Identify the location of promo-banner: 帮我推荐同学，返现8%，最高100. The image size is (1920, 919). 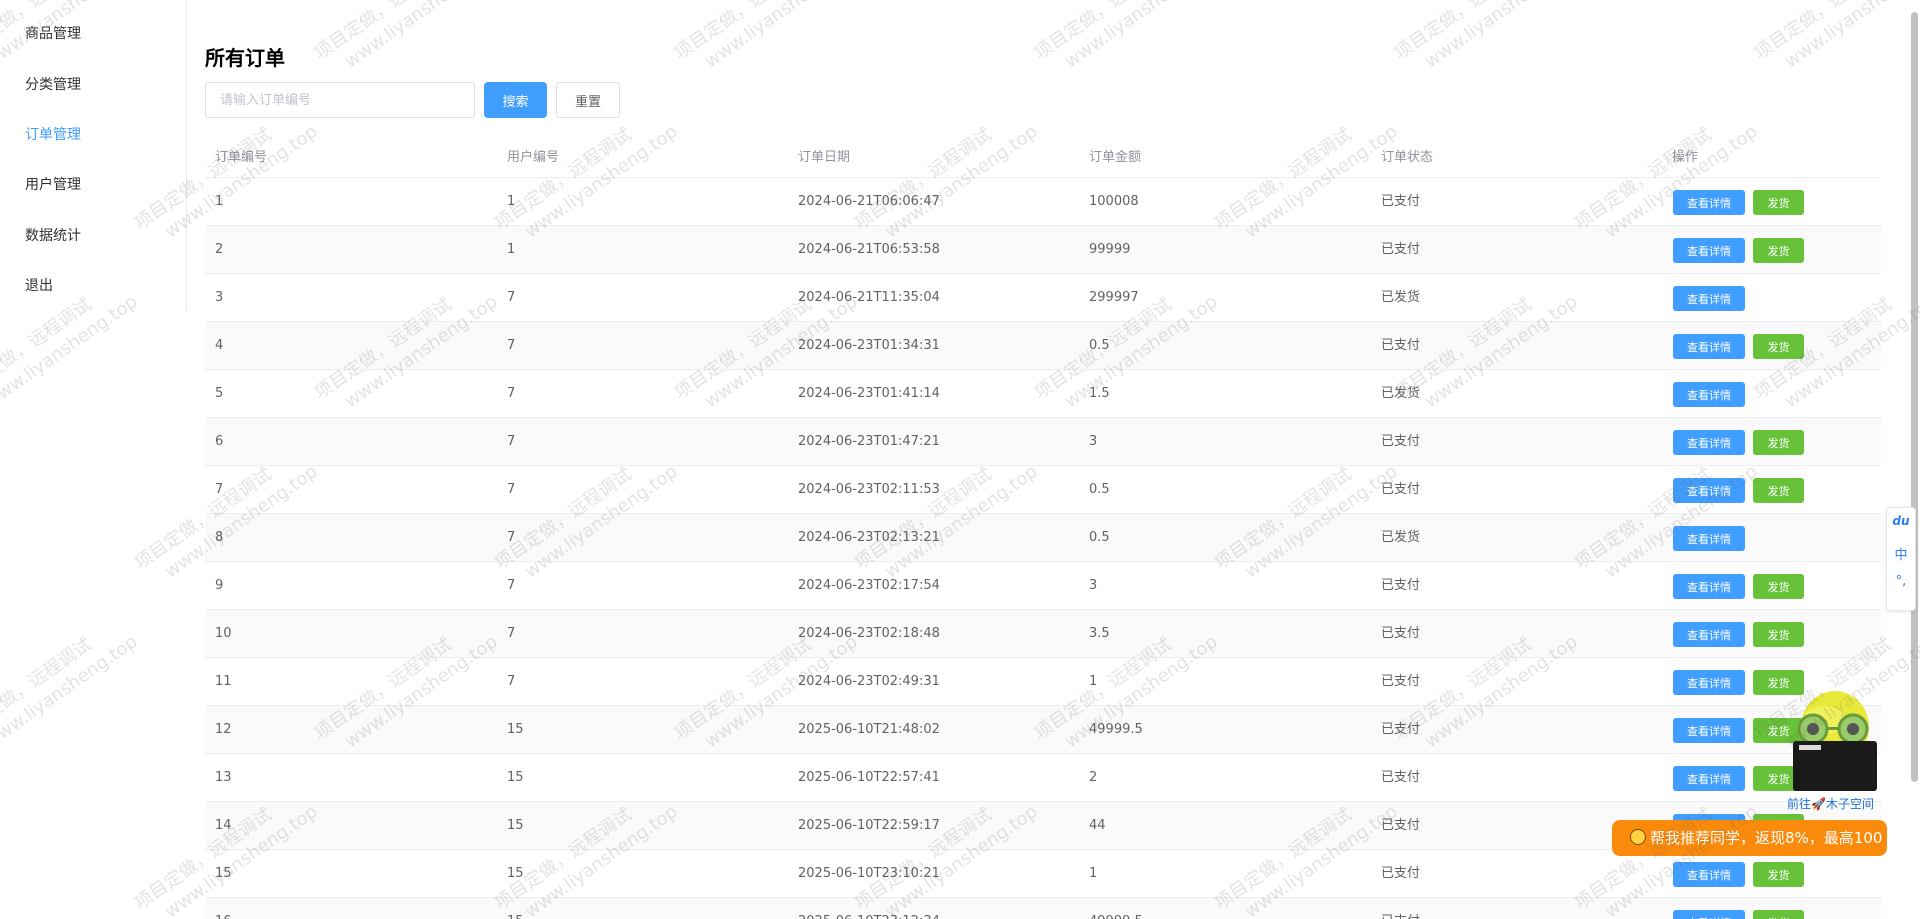
(1749, 838).